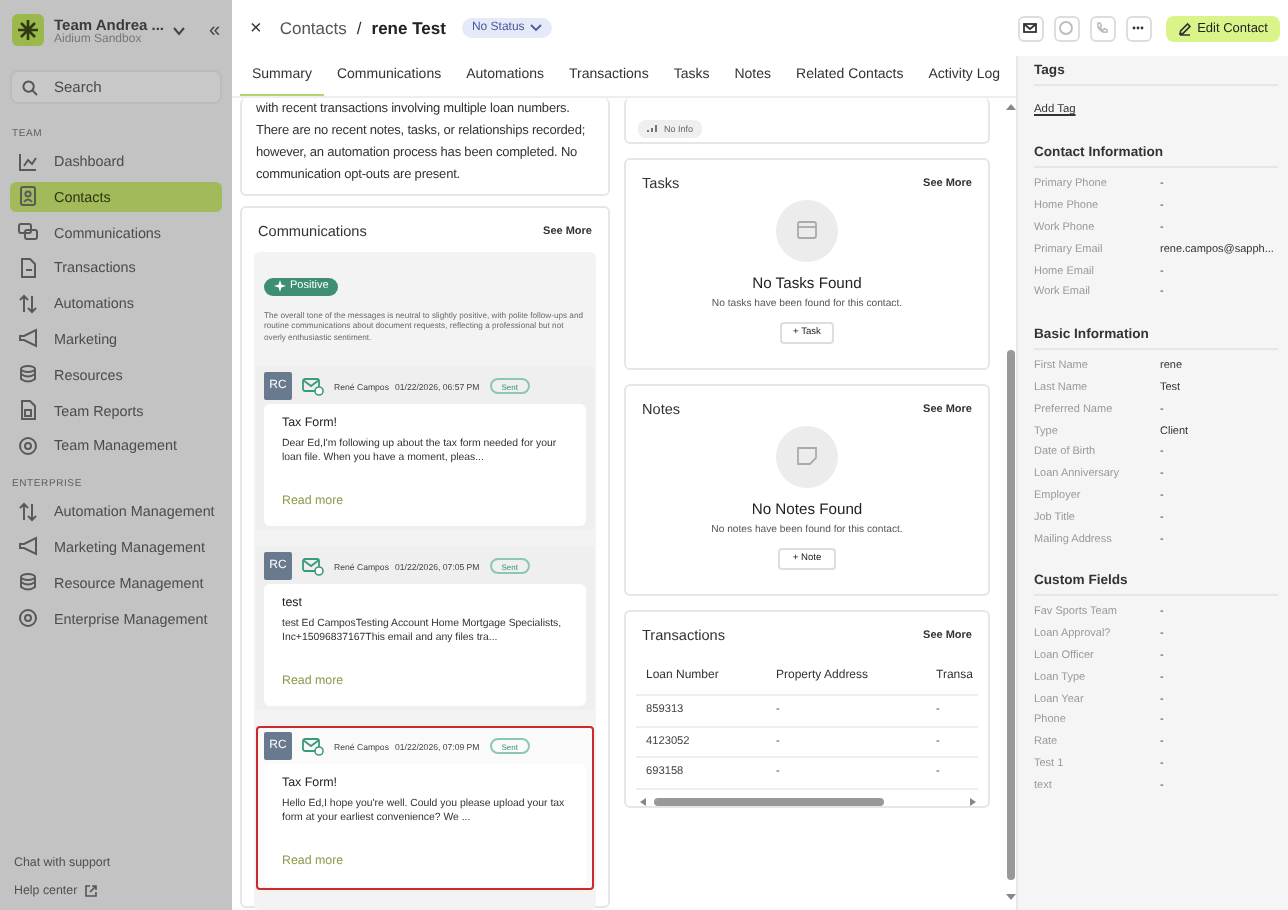  What do you see at coordinates (214, 30) in the screenshot?
I see `collapse-button: «` at bounding box center [214, 30].